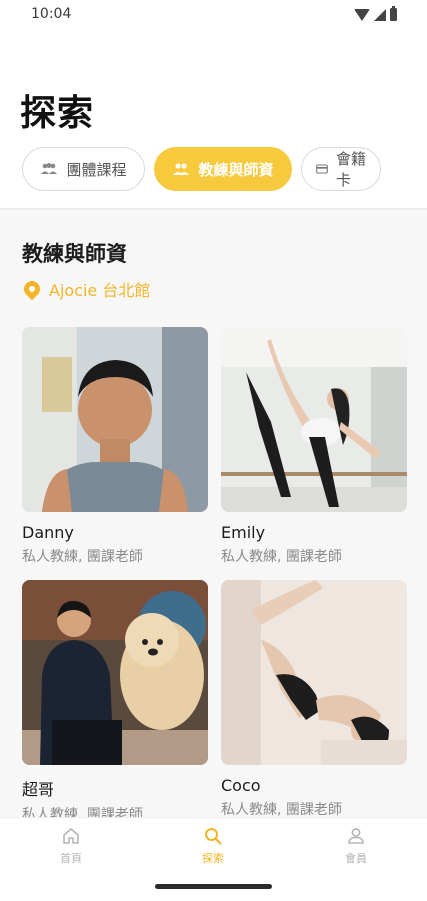 This screenshot has height=901, width=427. Describe the element at coordinates (213, 15) in the screenshot. I see `status-bar: 10:04` at that location.